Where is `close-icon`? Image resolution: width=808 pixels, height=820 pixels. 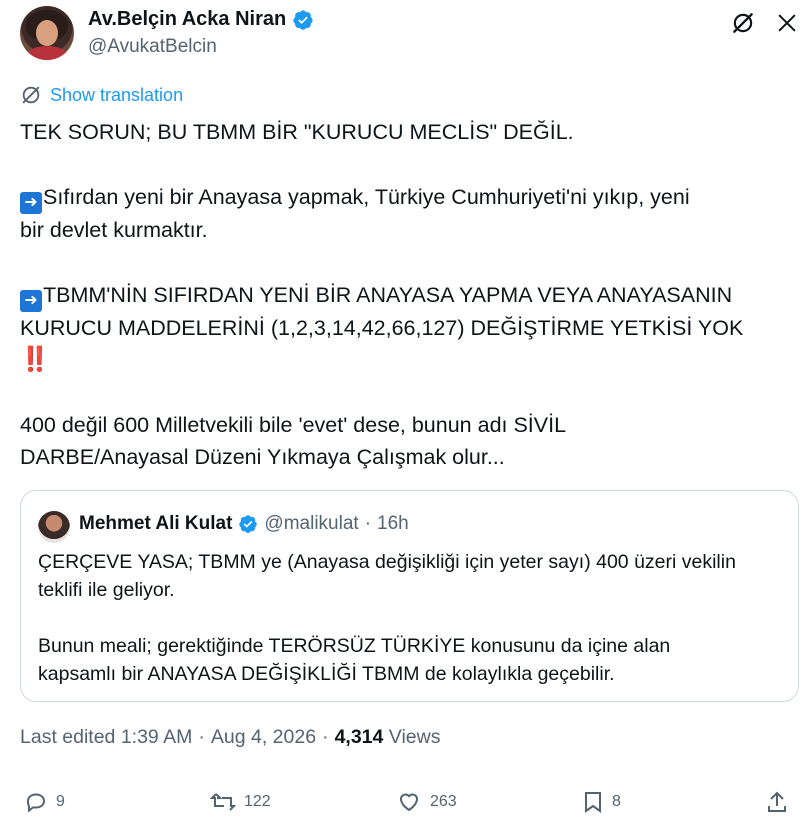
close-icon is located at coordinates (787, 23).